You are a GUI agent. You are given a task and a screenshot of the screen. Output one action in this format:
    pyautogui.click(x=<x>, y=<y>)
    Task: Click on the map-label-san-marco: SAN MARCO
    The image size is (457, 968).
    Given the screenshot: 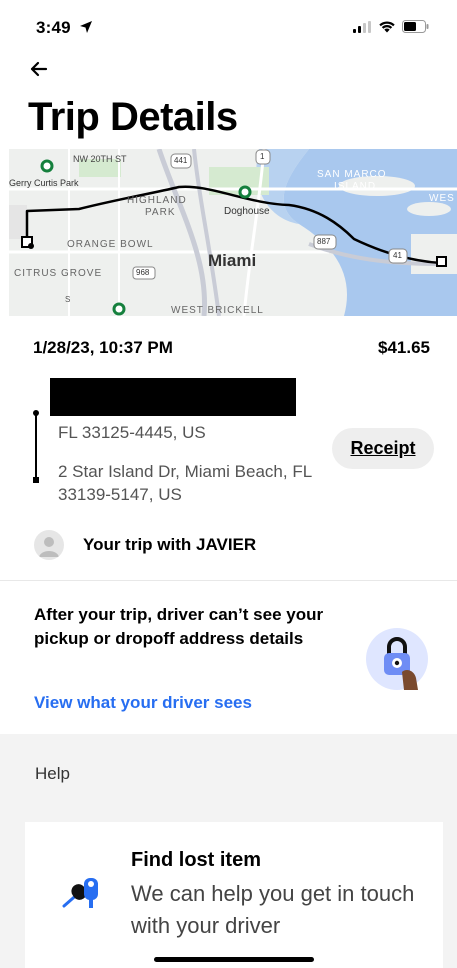 What is the action you would take?
    pyautogui.click(x=352, y=174)
    